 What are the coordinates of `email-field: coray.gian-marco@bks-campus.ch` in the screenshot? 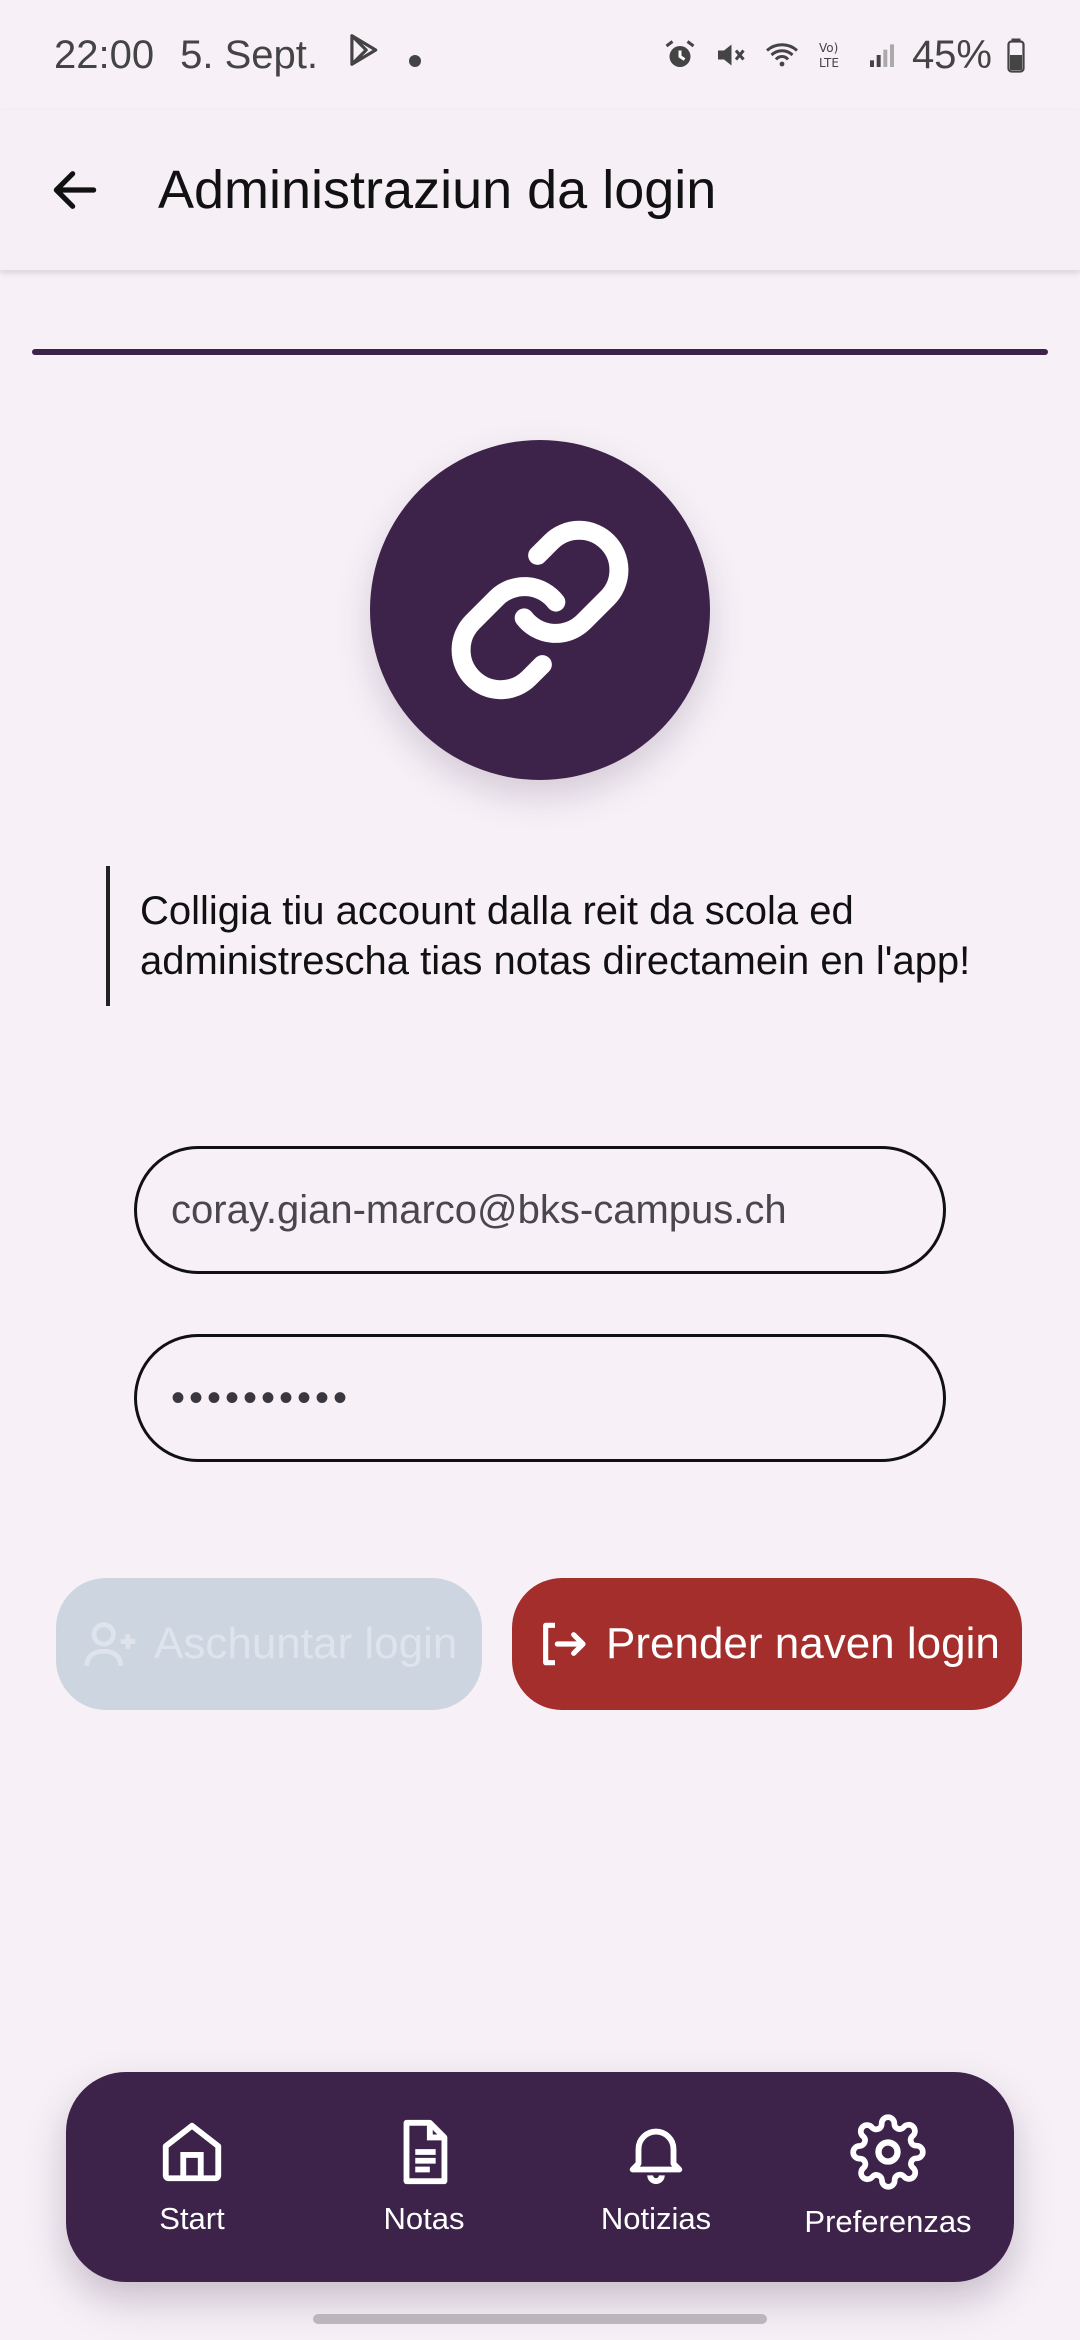 It's located at (540, 1210).